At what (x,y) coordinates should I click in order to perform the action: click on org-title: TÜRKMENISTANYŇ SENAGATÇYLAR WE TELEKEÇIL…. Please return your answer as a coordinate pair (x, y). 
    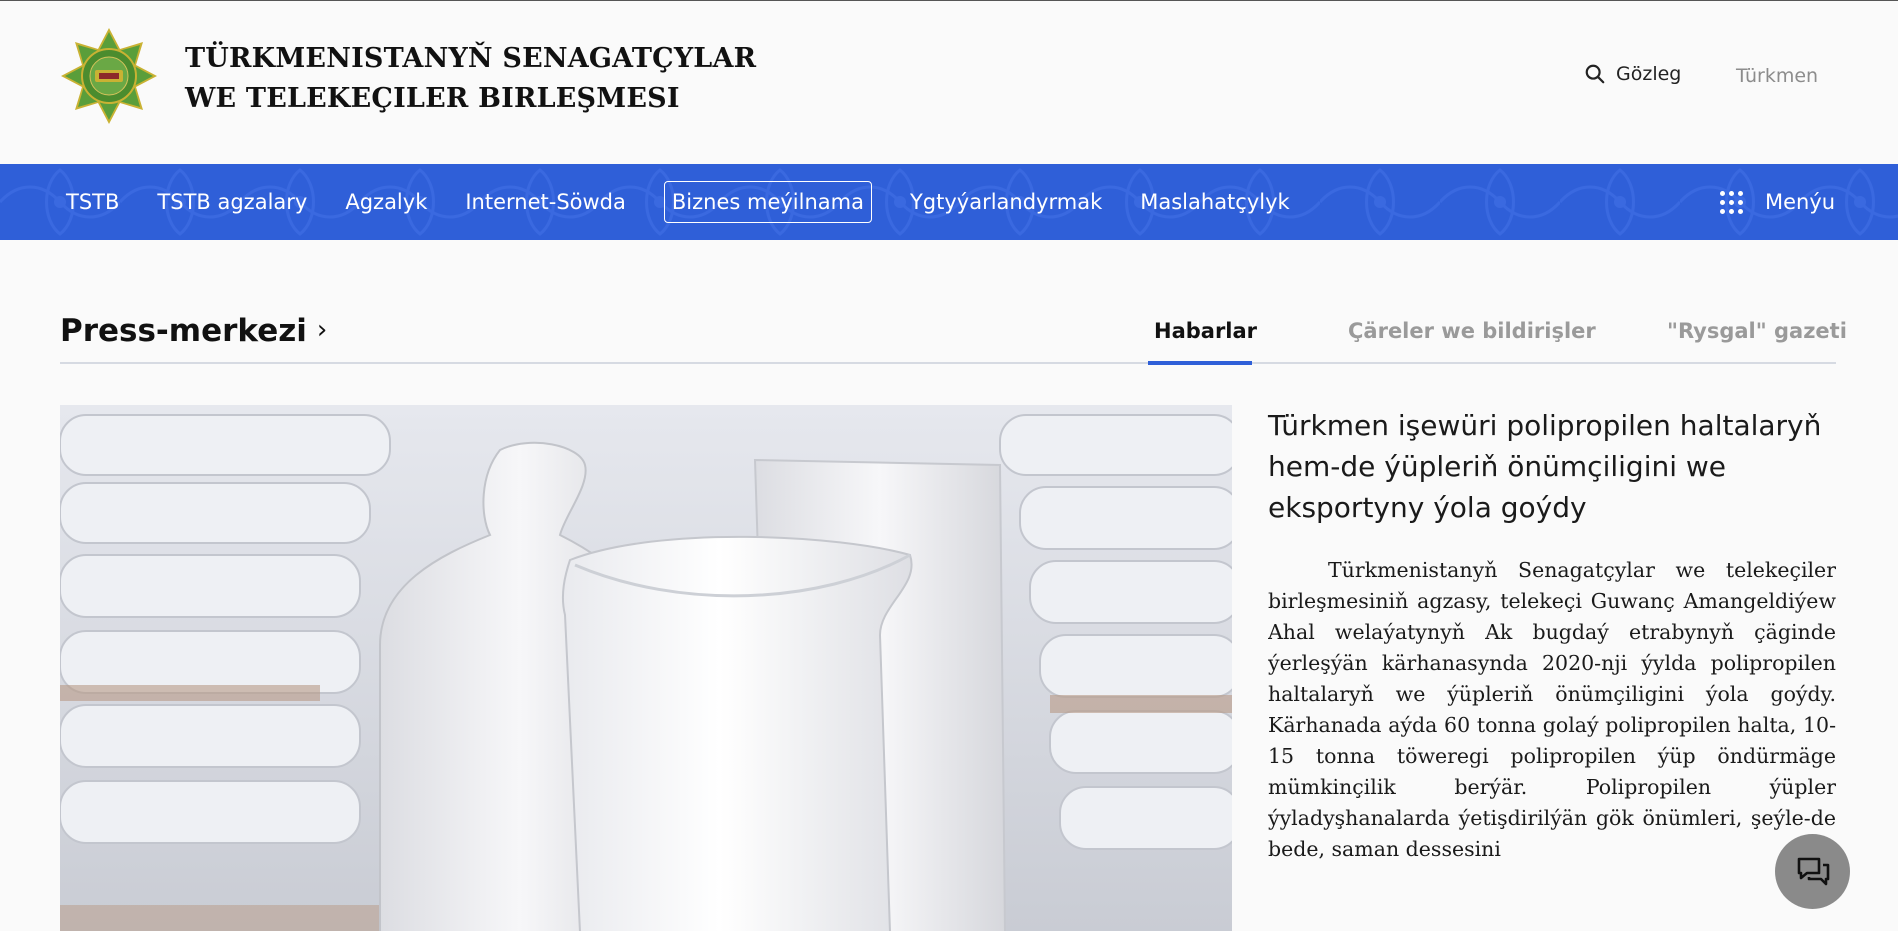
    Looking at the image, I should click on (470, 79).